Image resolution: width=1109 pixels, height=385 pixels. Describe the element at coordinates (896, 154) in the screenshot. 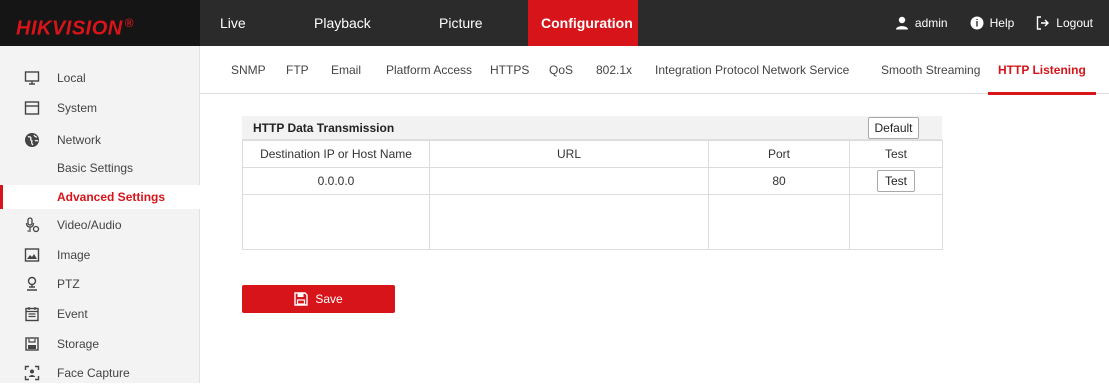

I see `column-header-test: Test` at that location.